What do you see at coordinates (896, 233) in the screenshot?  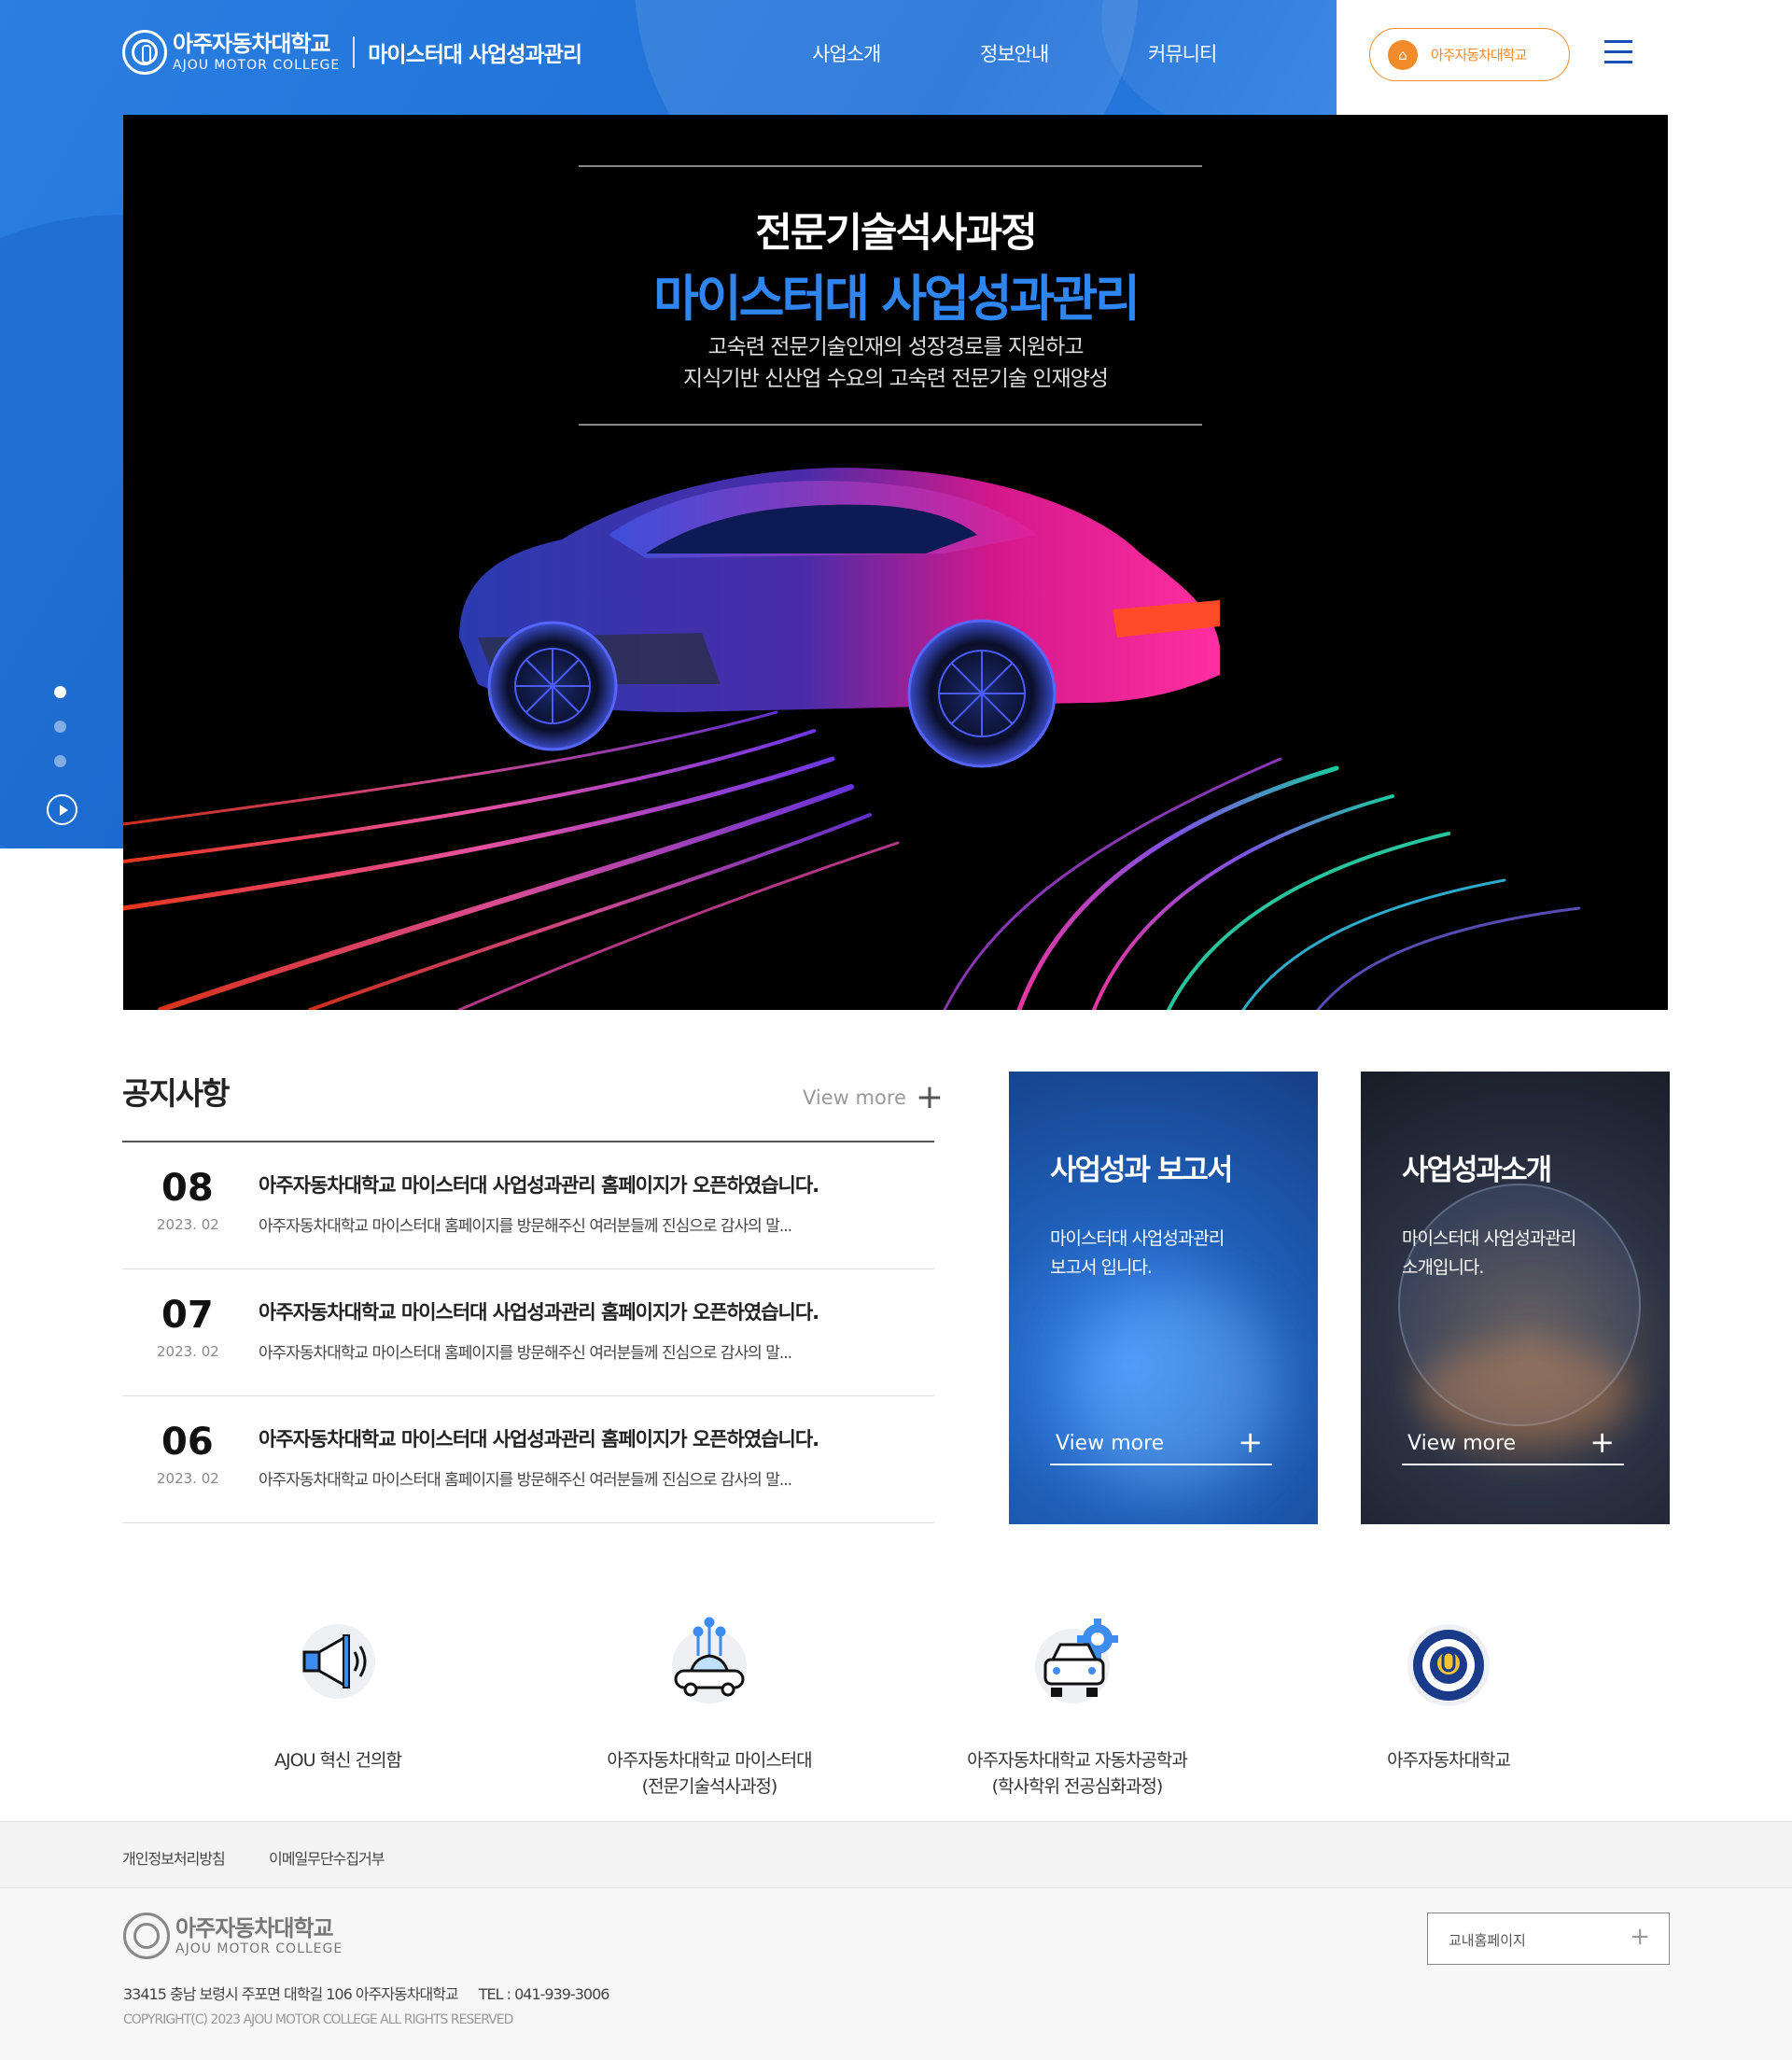 I see `hero-subtitle: 전문기술석사과정` at bounding box center [896, 233].